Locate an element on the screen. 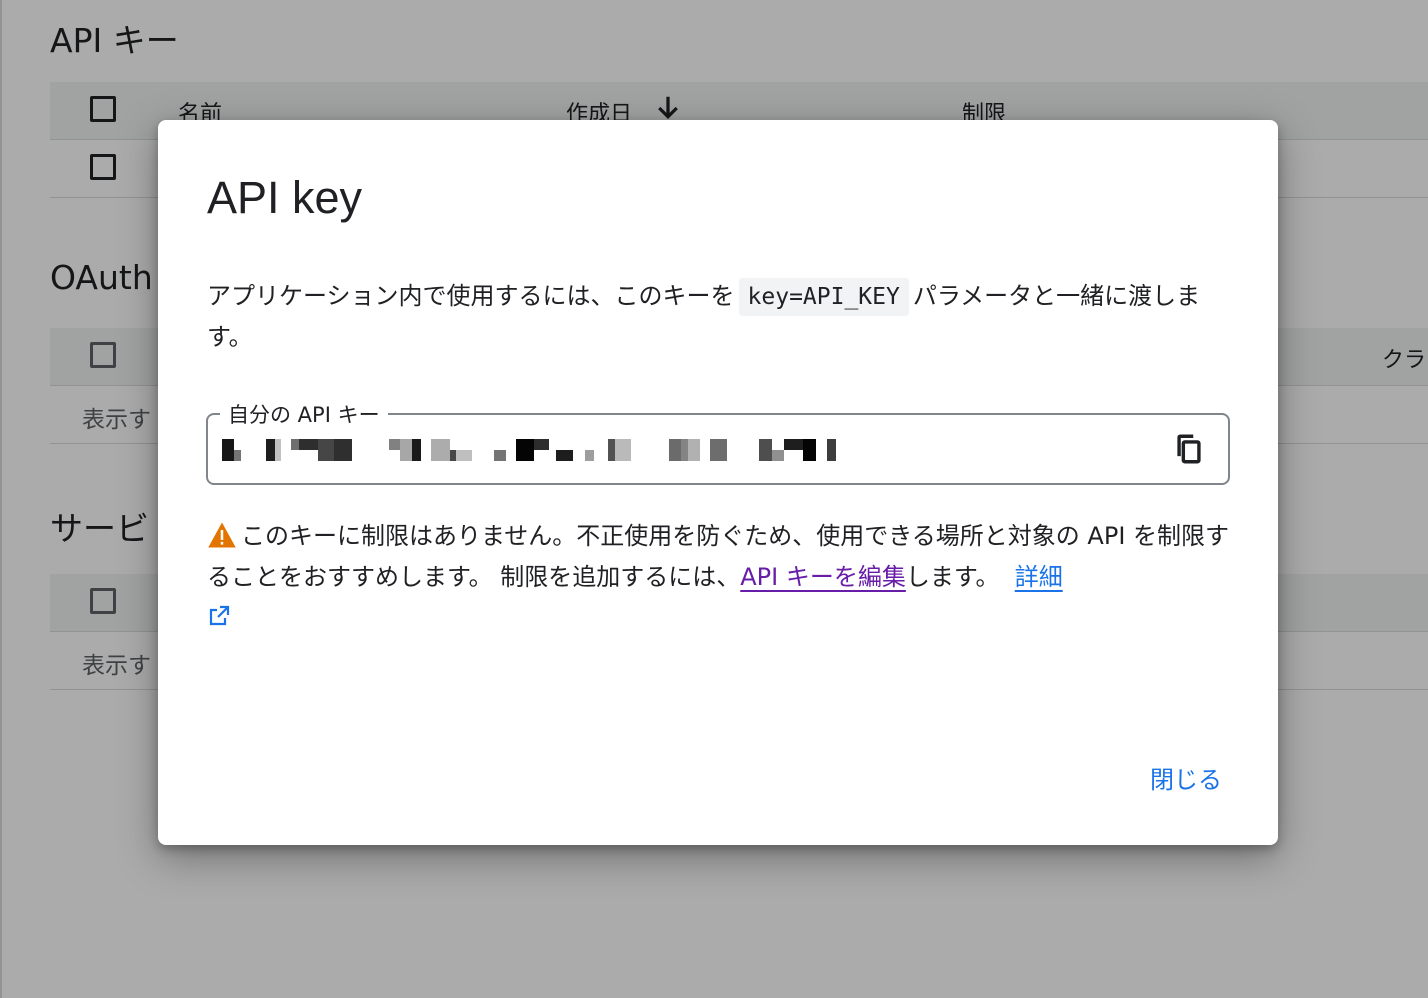 The height and width of the screenshot is (998, 1428). api-key-field: 自分の API キー is located at coordinates (718, 442).